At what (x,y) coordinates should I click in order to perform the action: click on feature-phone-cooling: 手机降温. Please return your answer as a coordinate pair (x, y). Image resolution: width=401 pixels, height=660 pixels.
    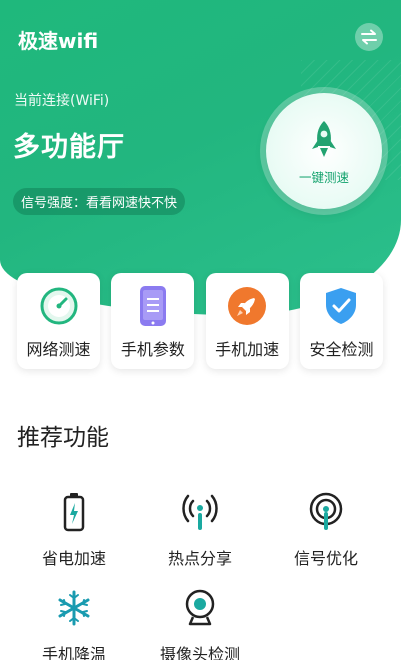
    Looking at the image, I should click on (74, 624).